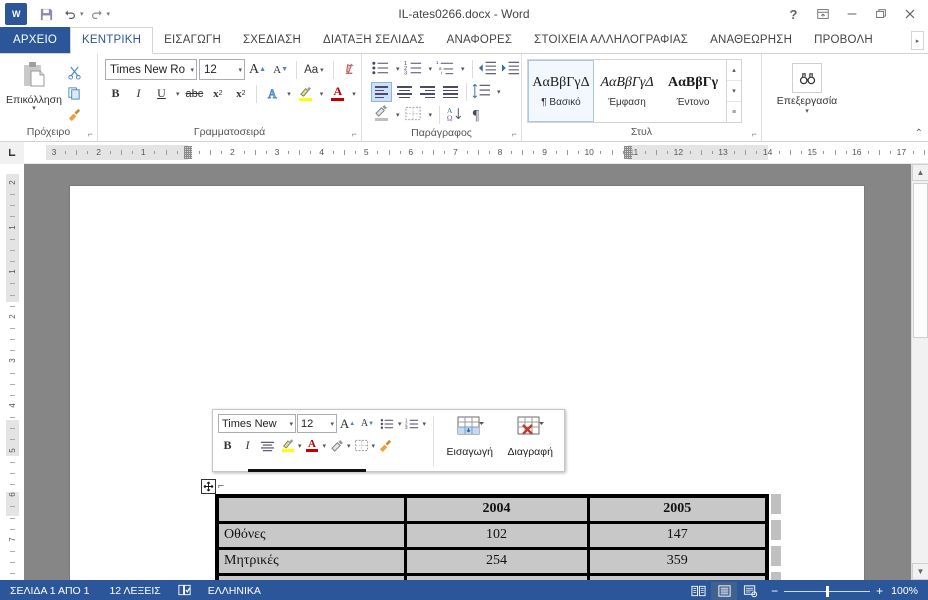 Image resolution: width=928 pixels, height=600 pixels. I want to click on vertical-ruler: 2 1 1 2 3 4 5 6 7, so click(12, 372).